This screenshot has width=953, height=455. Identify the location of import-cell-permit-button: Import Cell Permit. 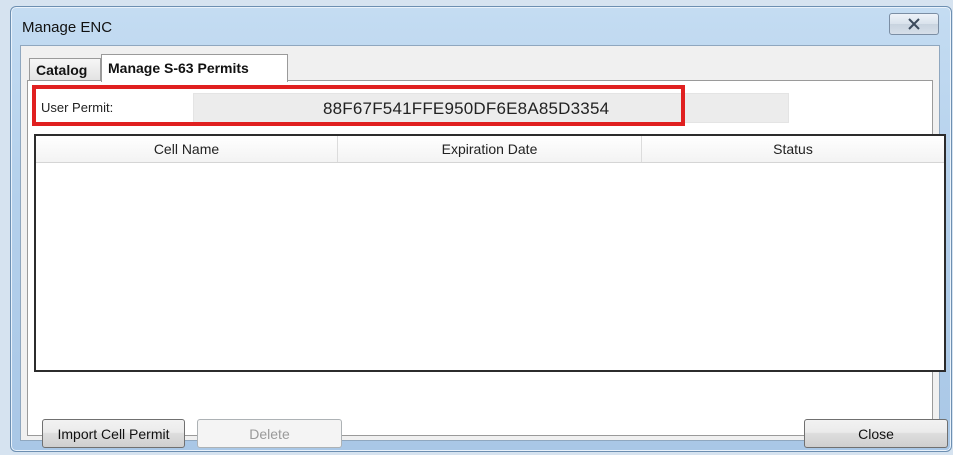
(113, 433).